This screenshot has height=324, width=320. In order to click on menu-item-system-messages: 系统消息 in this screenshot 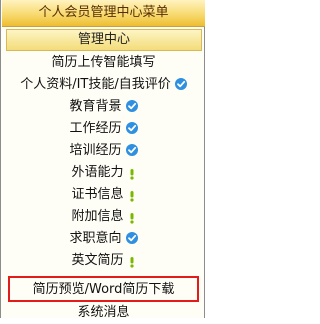, I will do `click(103, 313)`.